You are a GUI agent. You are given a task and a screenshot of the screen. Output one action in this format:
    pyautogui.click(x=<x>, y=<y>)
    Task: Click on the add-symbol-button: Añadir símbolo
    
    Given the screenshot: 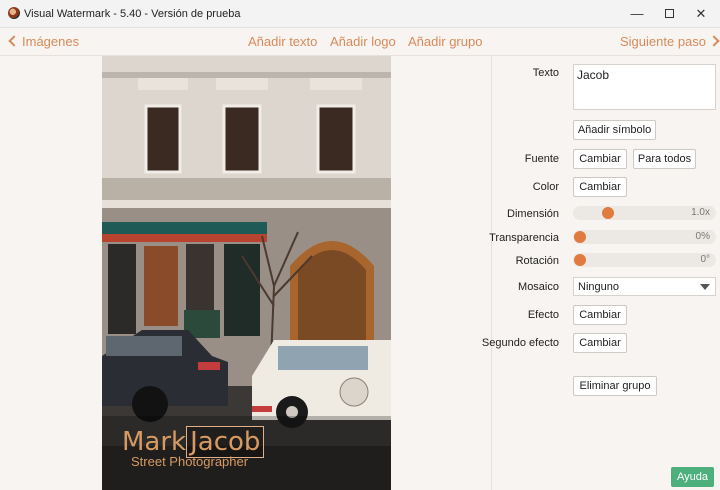 What is the action you would take?
    pyautogui.click(x=614, y=130)
    